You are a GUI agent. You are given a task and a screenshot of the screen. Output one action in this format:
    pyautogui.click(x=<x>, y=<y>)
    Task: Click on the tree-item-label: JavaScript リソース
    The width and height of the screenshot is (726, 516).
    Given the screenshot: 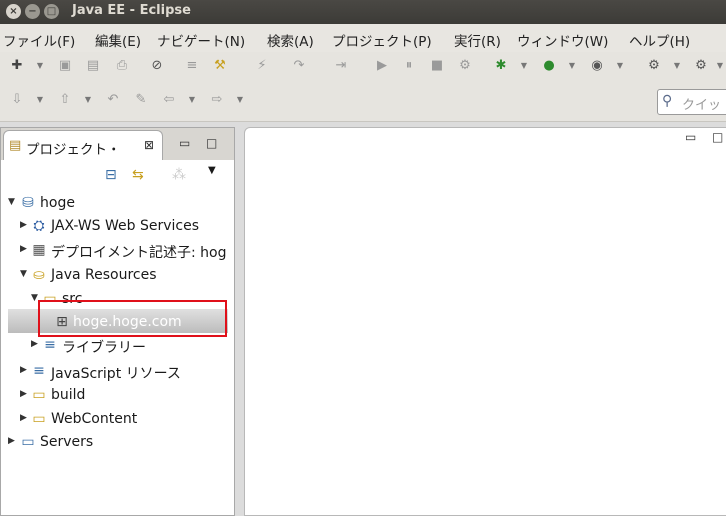 What is the action you would take?
    pyautogui.click(x=116, y=374)
    